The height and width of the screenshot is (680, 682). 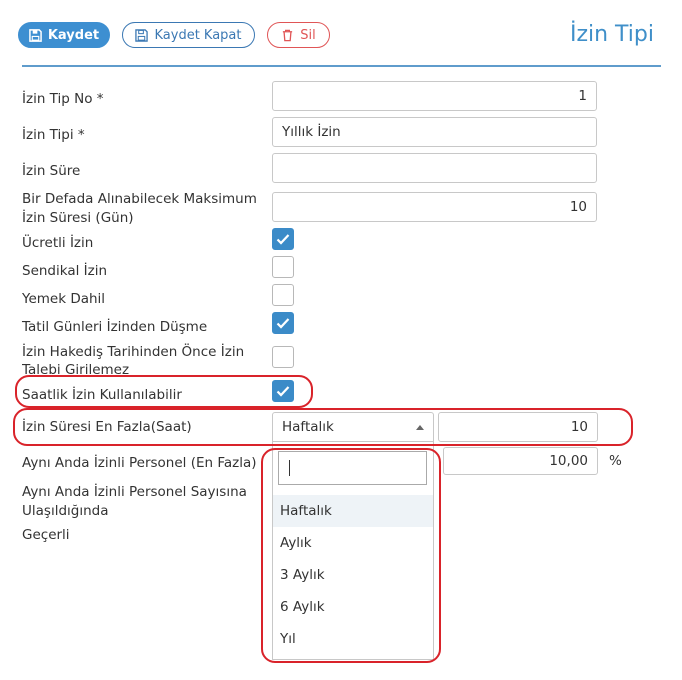 I want to click on izin-sure-input, so click(x=434, y=168).